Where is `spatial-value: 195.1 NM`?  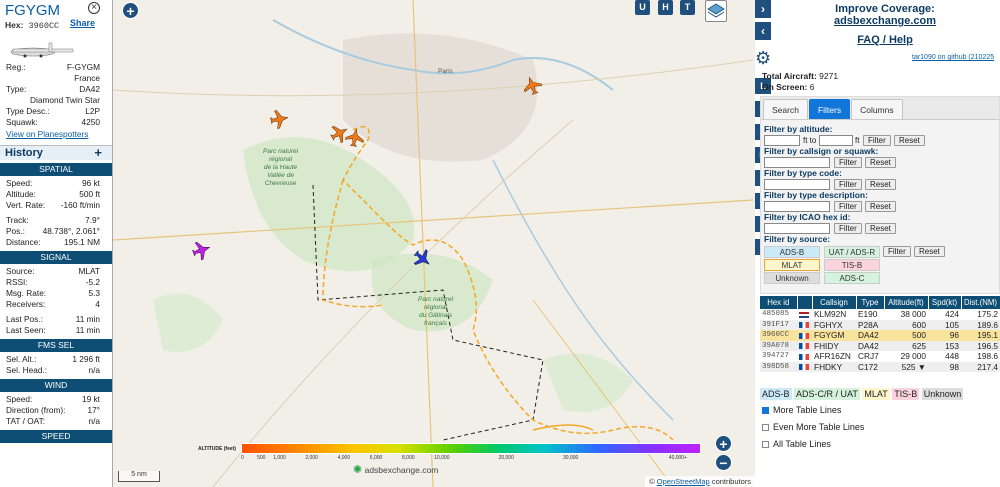
spatial-value: 195.1 NM is located at coordinates (82, 242).